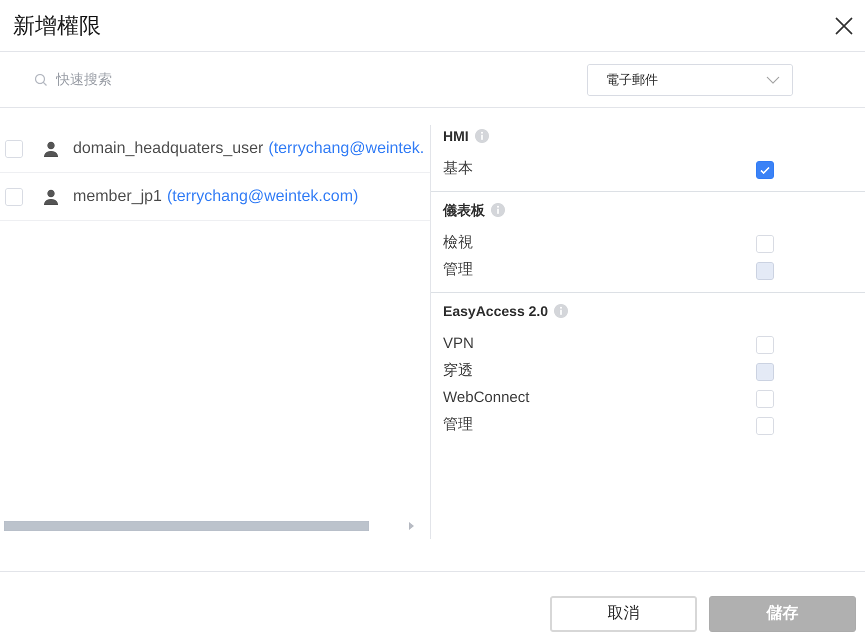 The image size is (865, 640). I want to click on dialog-button: 取消, so click(623, 614).